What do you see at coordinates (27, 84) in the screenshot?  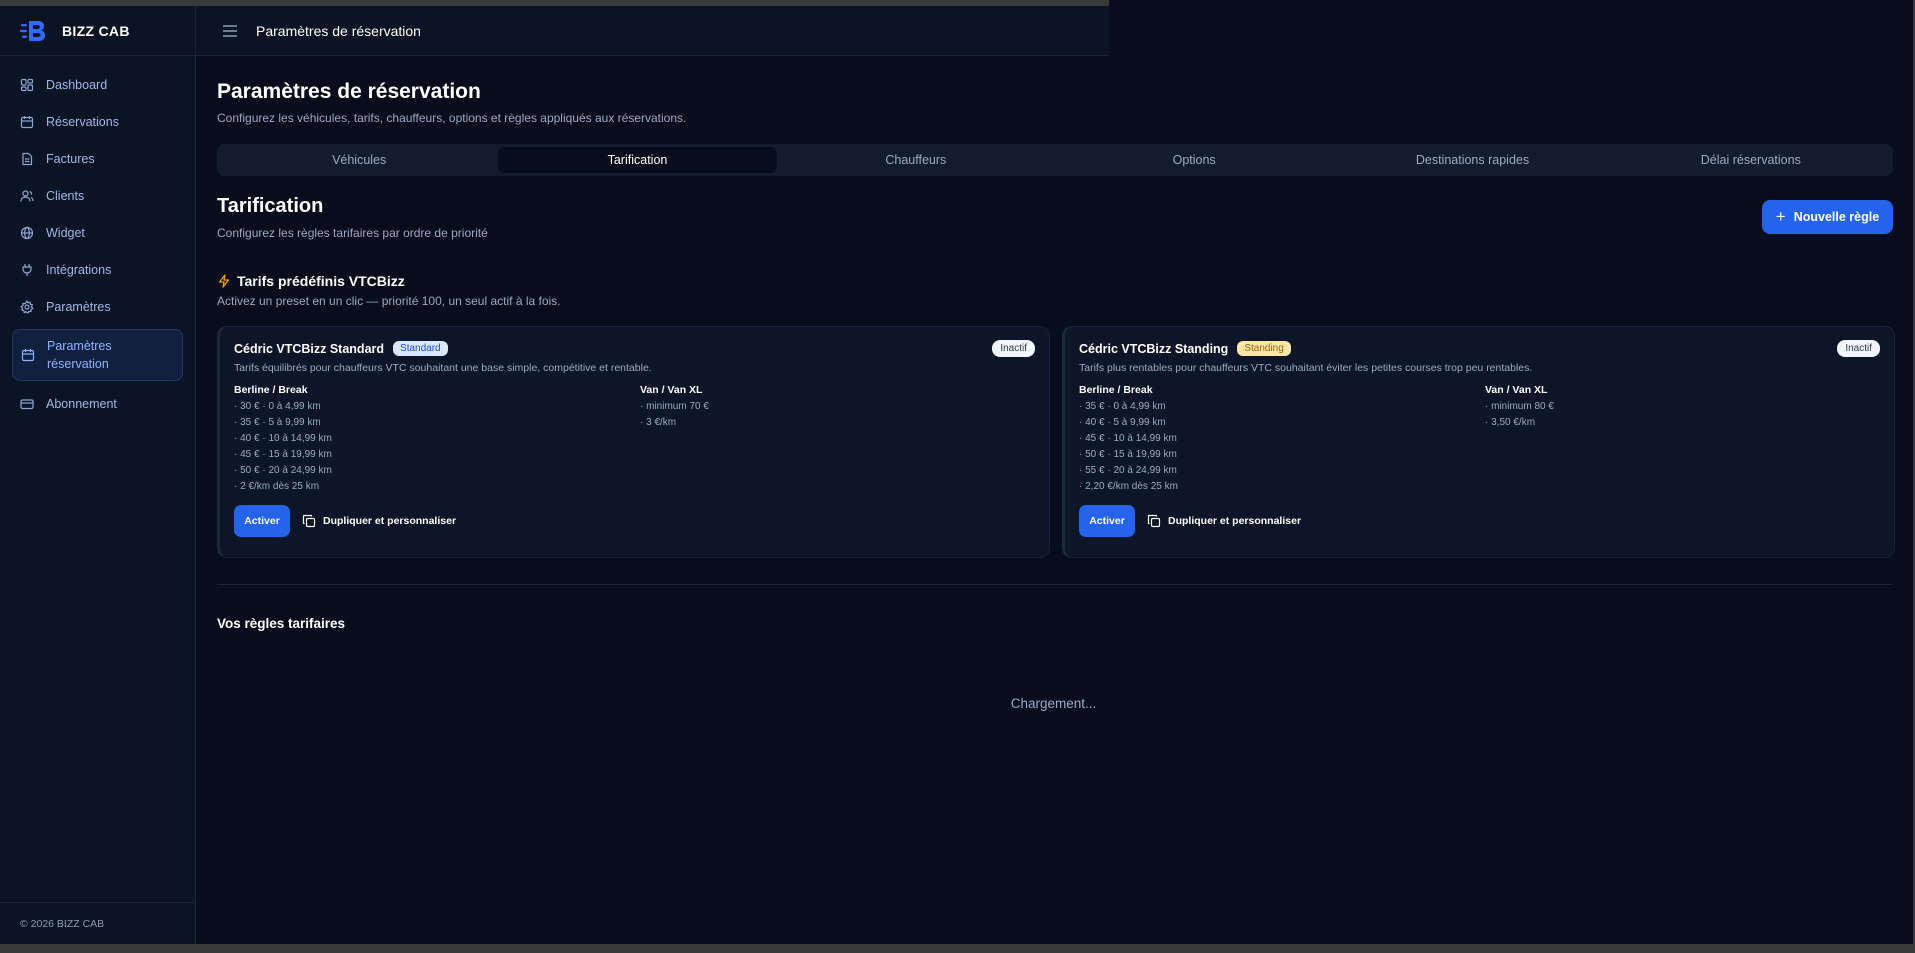 I see `dashboard-icon` at bounding box center [27, 84].